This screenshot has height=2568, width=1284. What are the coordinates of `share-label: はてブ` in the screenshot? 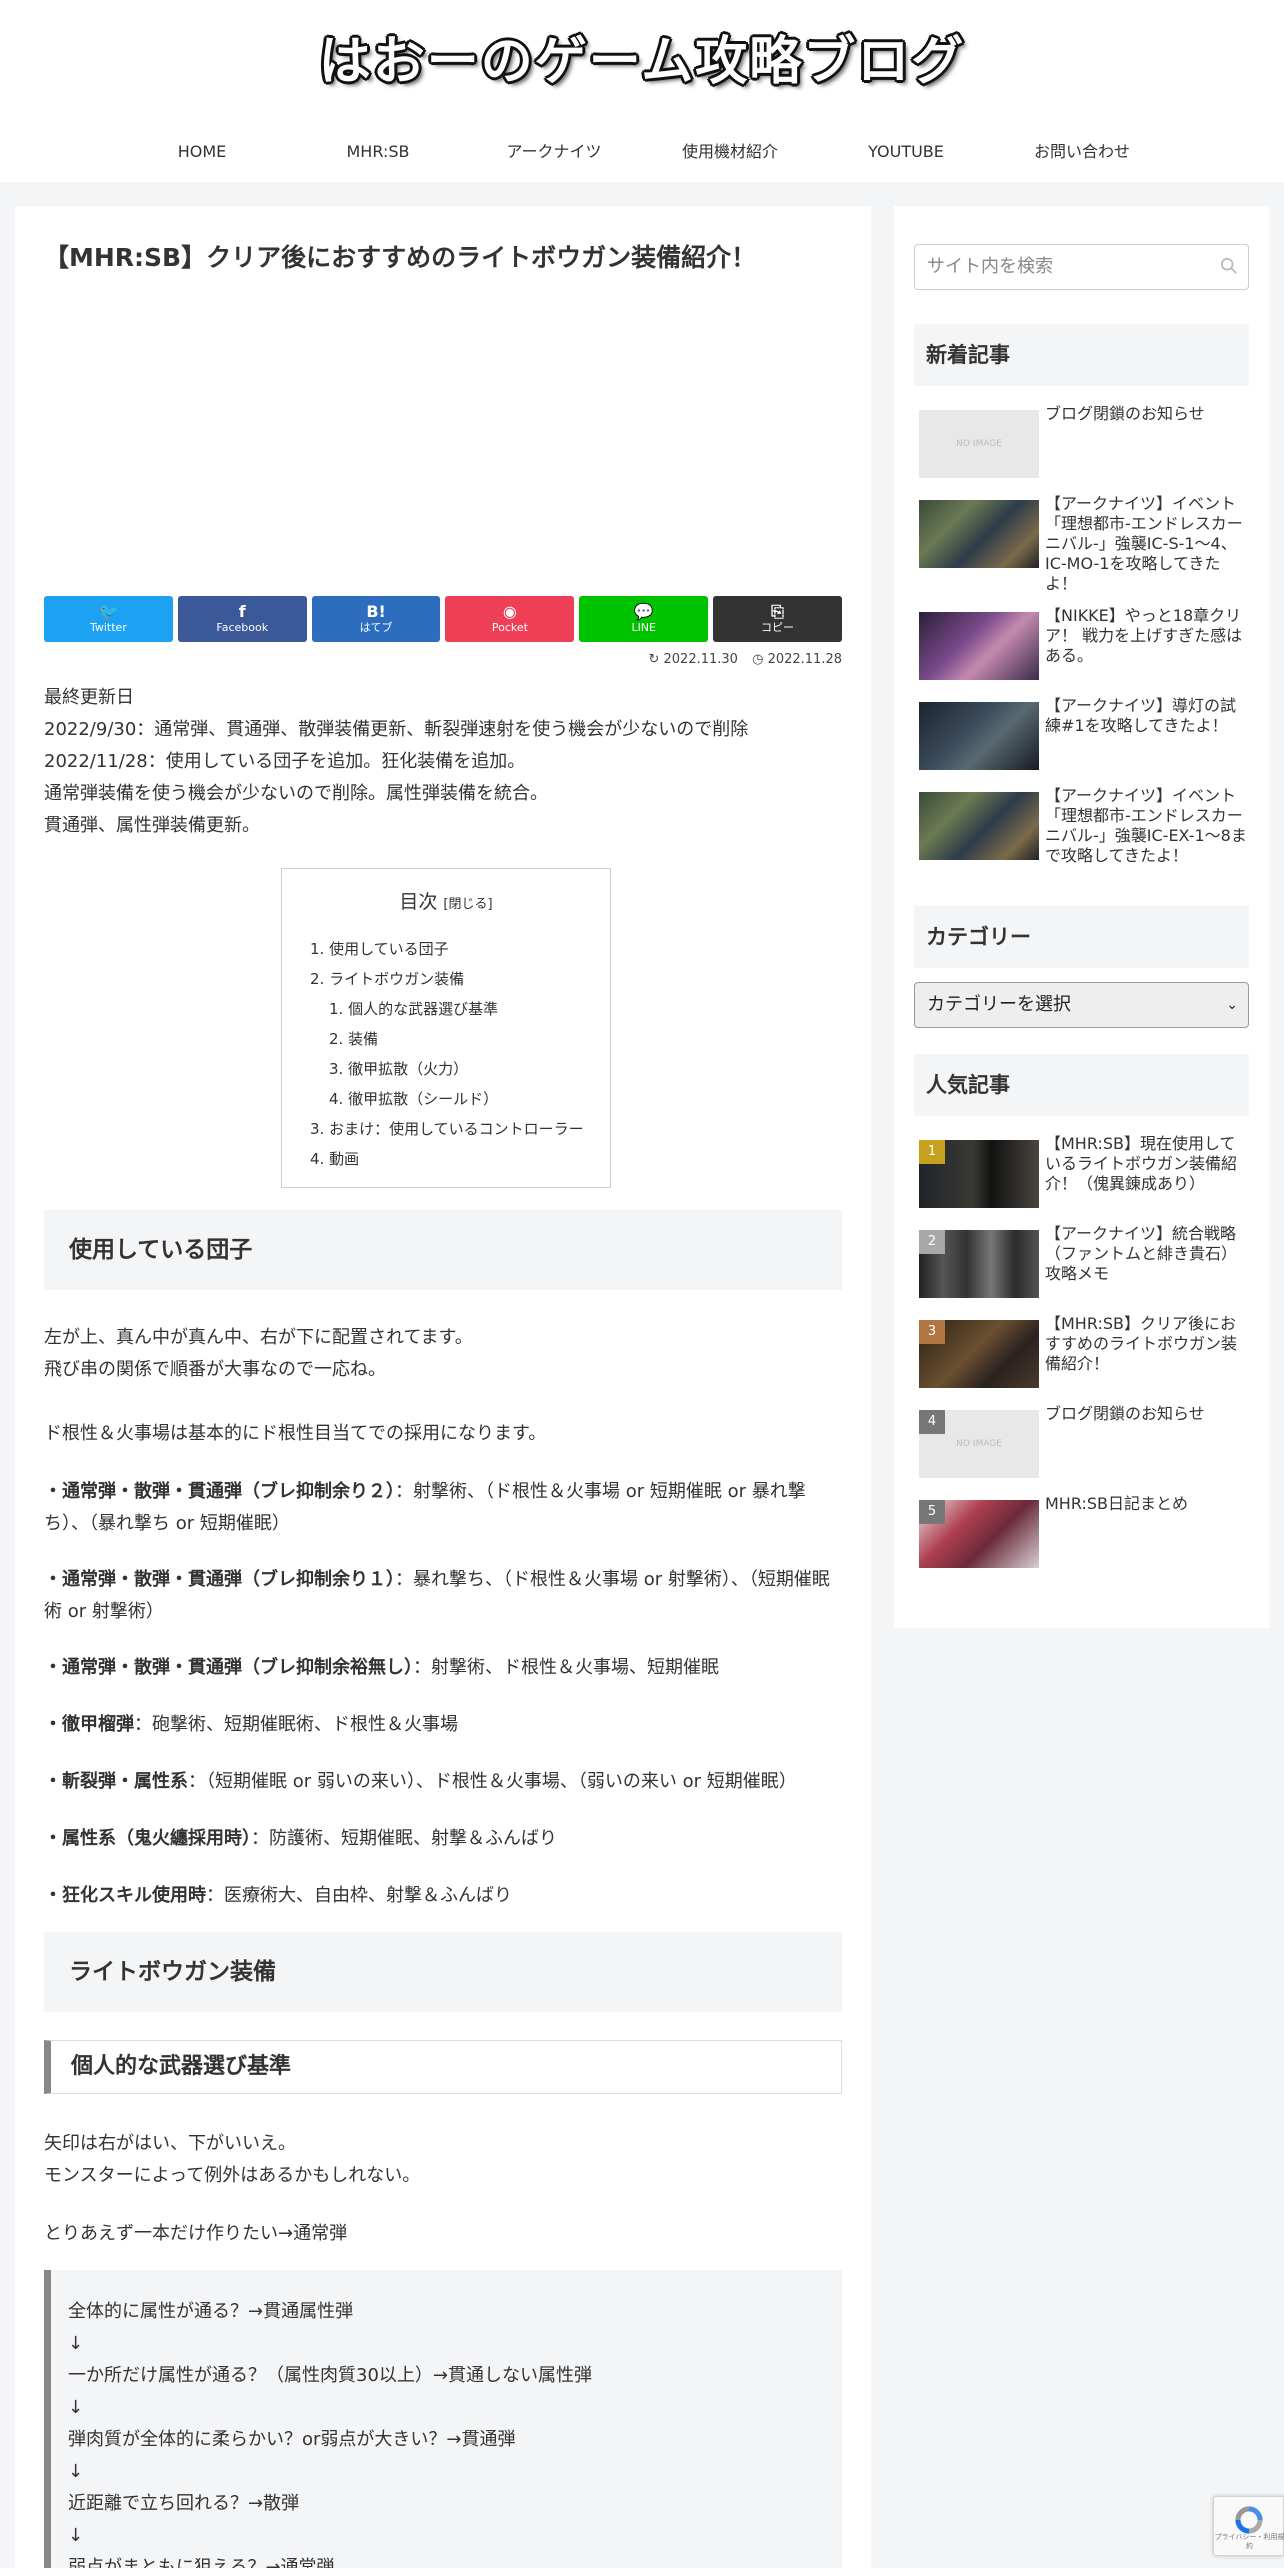 It's located at (376, 627).